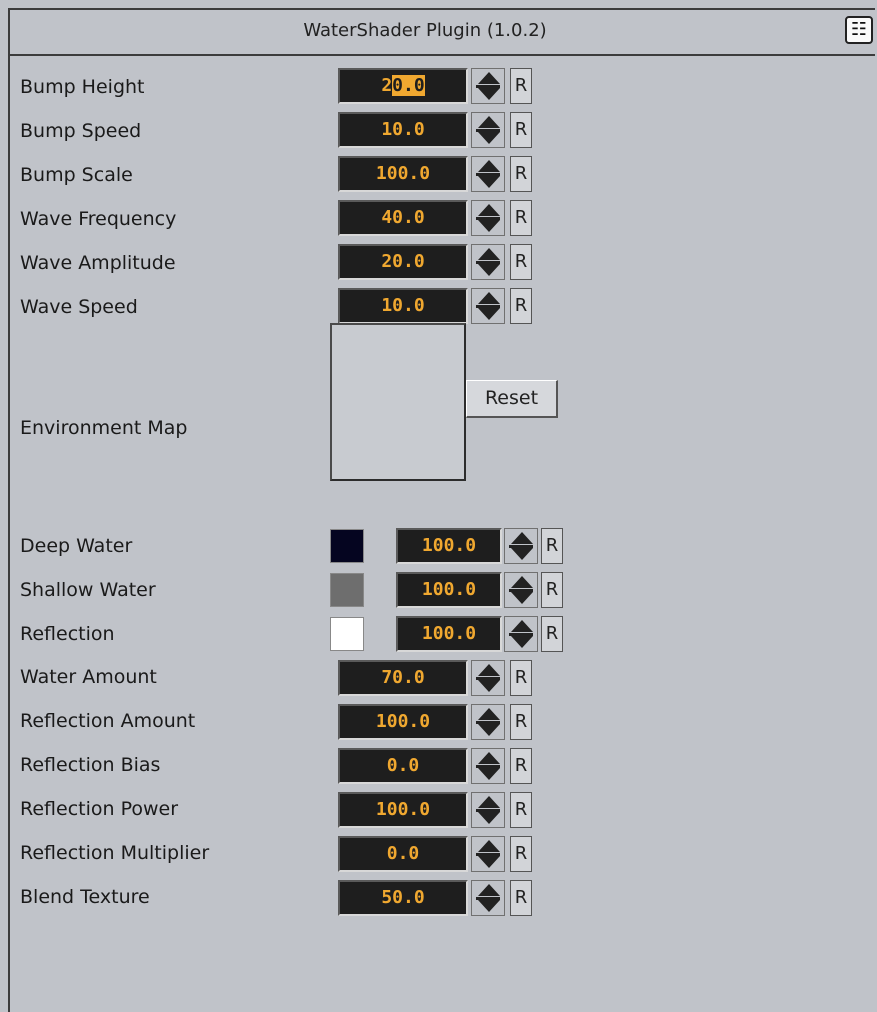  I want to click on reflection-field: 100.0, so click(449, 634).